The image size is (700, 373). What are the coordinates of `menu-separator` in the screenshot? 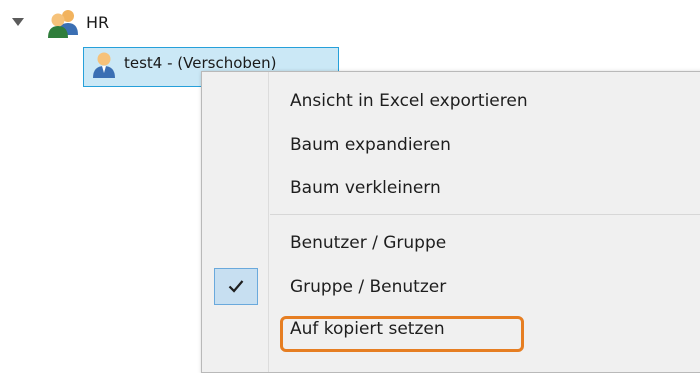 It's located at (485, 214).